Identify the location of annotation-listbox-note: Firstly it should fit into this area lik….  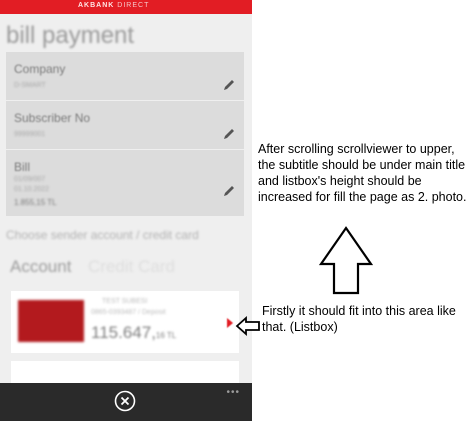
(359, 319).